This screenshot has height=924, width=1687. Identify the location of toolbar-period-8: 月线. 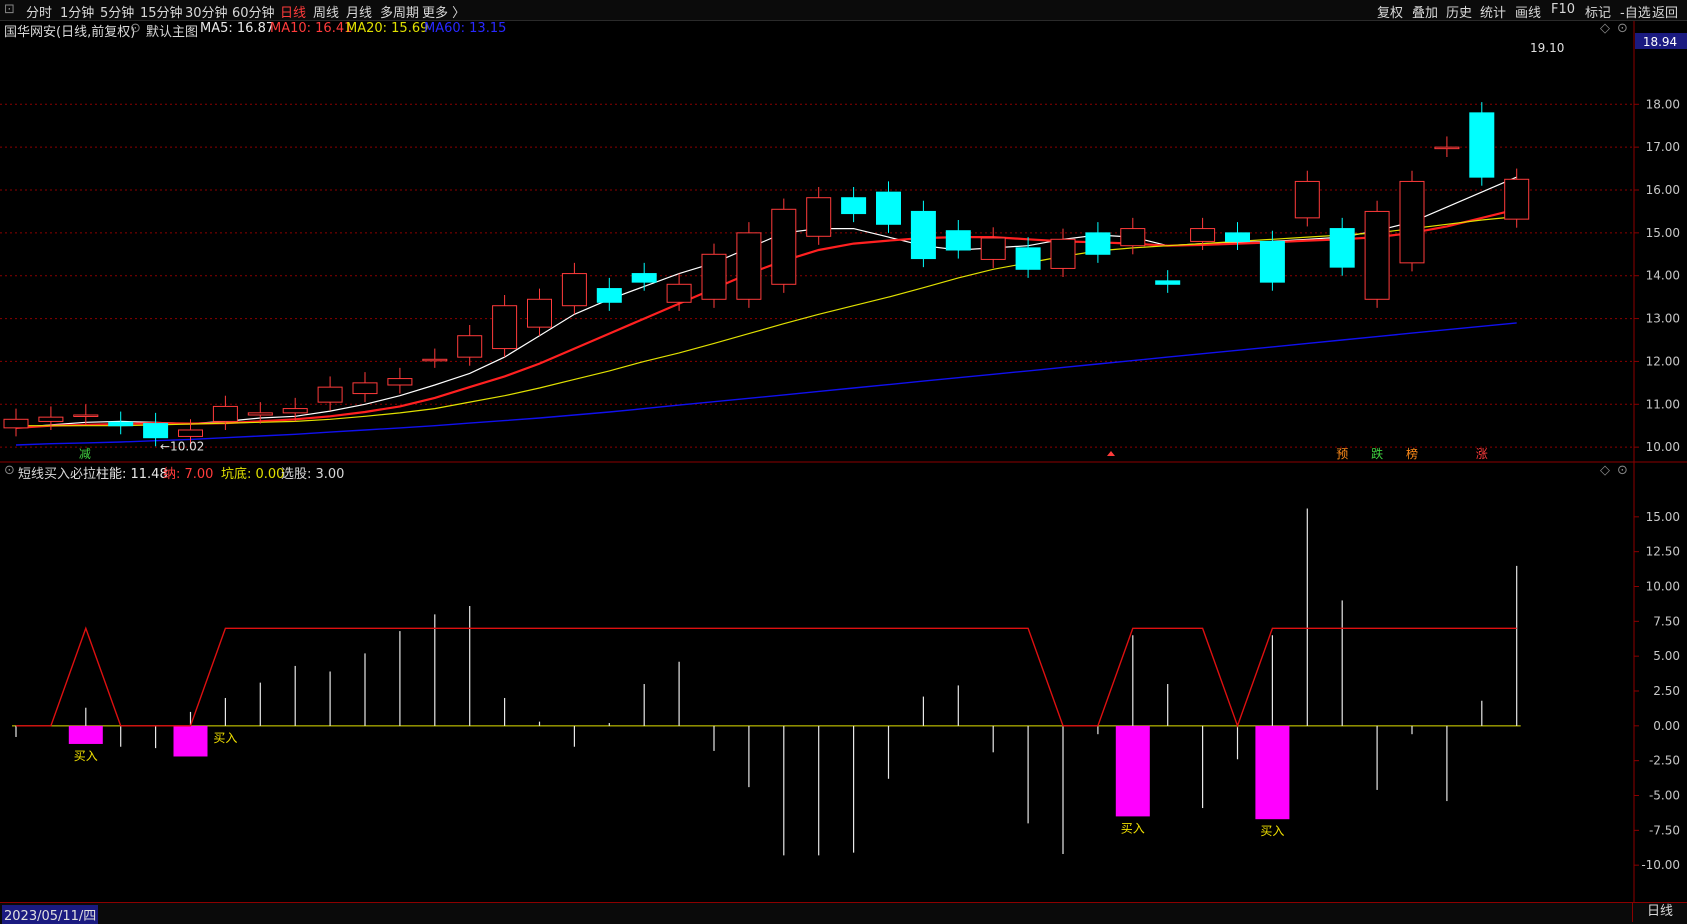
(359, 11).